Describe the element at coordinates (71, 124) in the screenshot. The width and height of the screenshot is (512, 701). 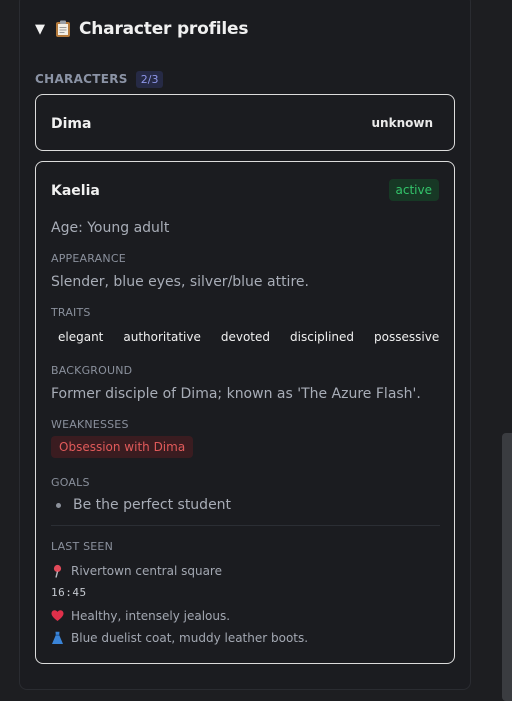
I see `character-name: Dima` at that location.